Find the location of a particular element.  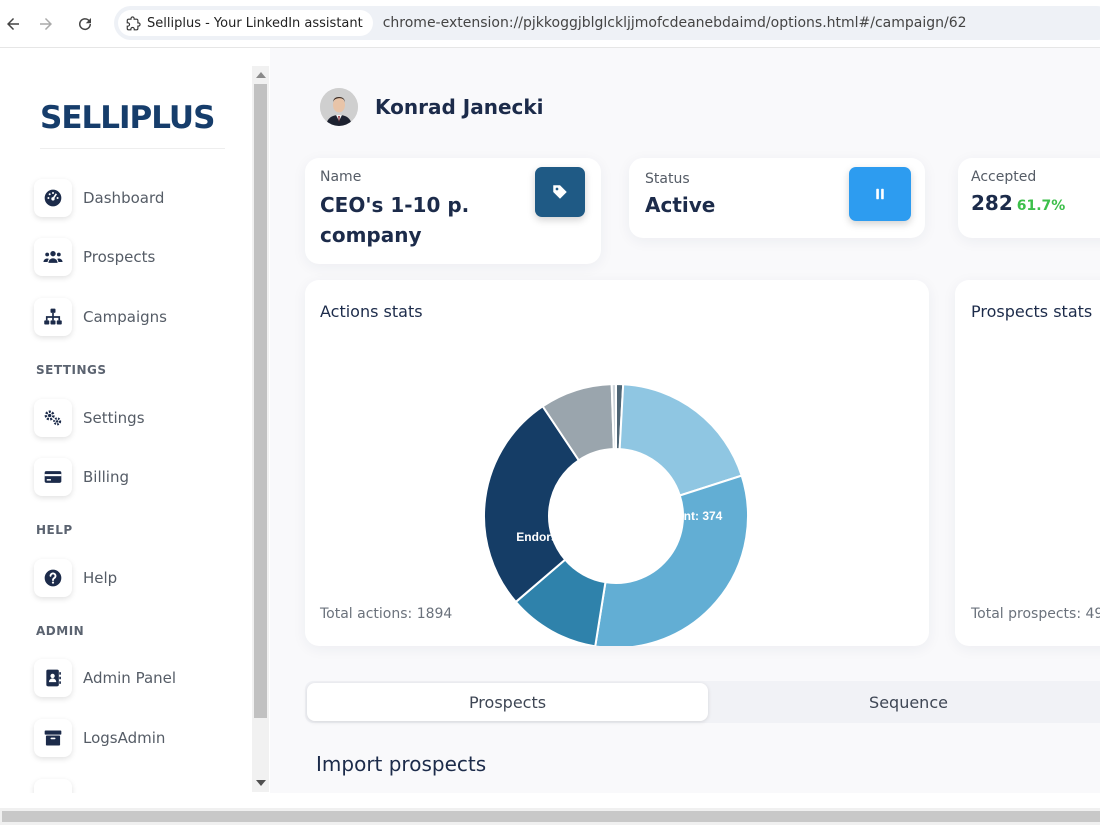

section-admin: ADMIN is located at coordinates (60, 631).